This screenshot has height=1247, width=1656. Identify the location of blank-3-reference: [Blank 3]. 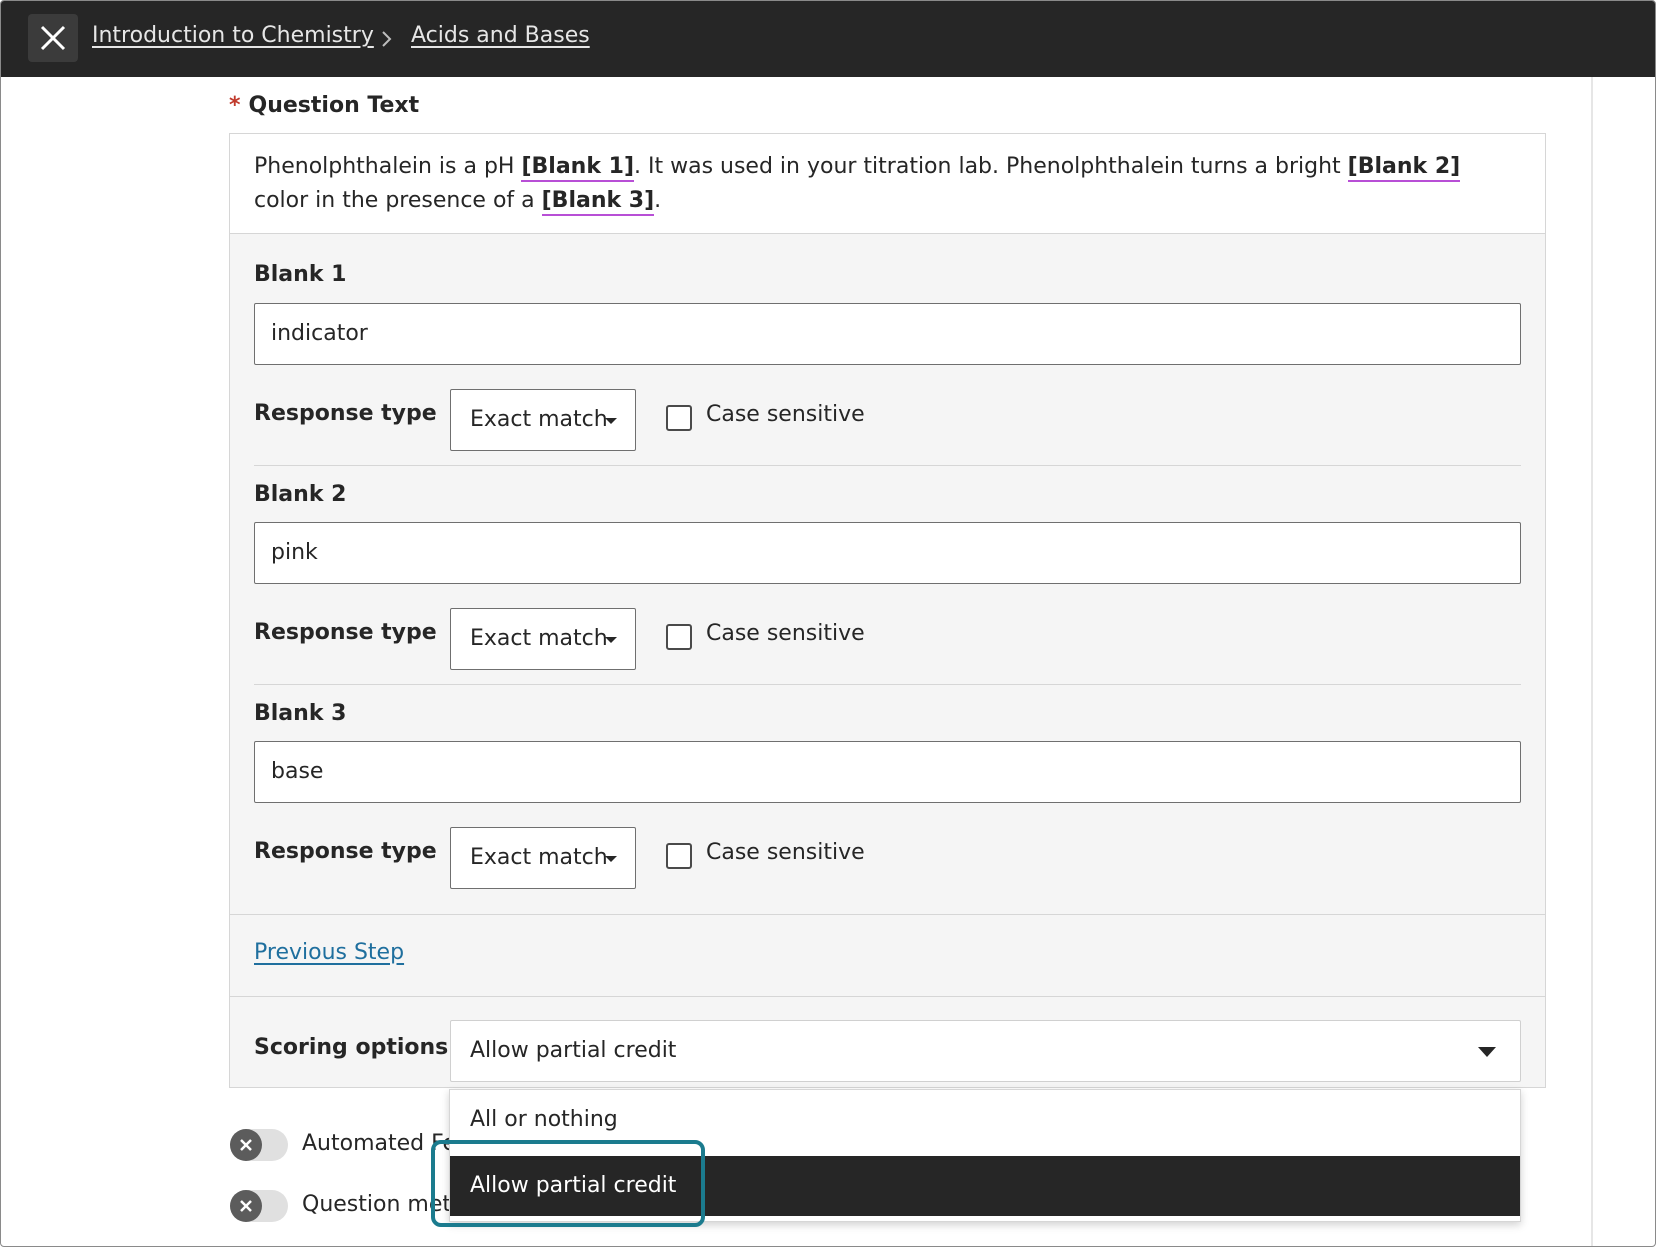
(598, 202).